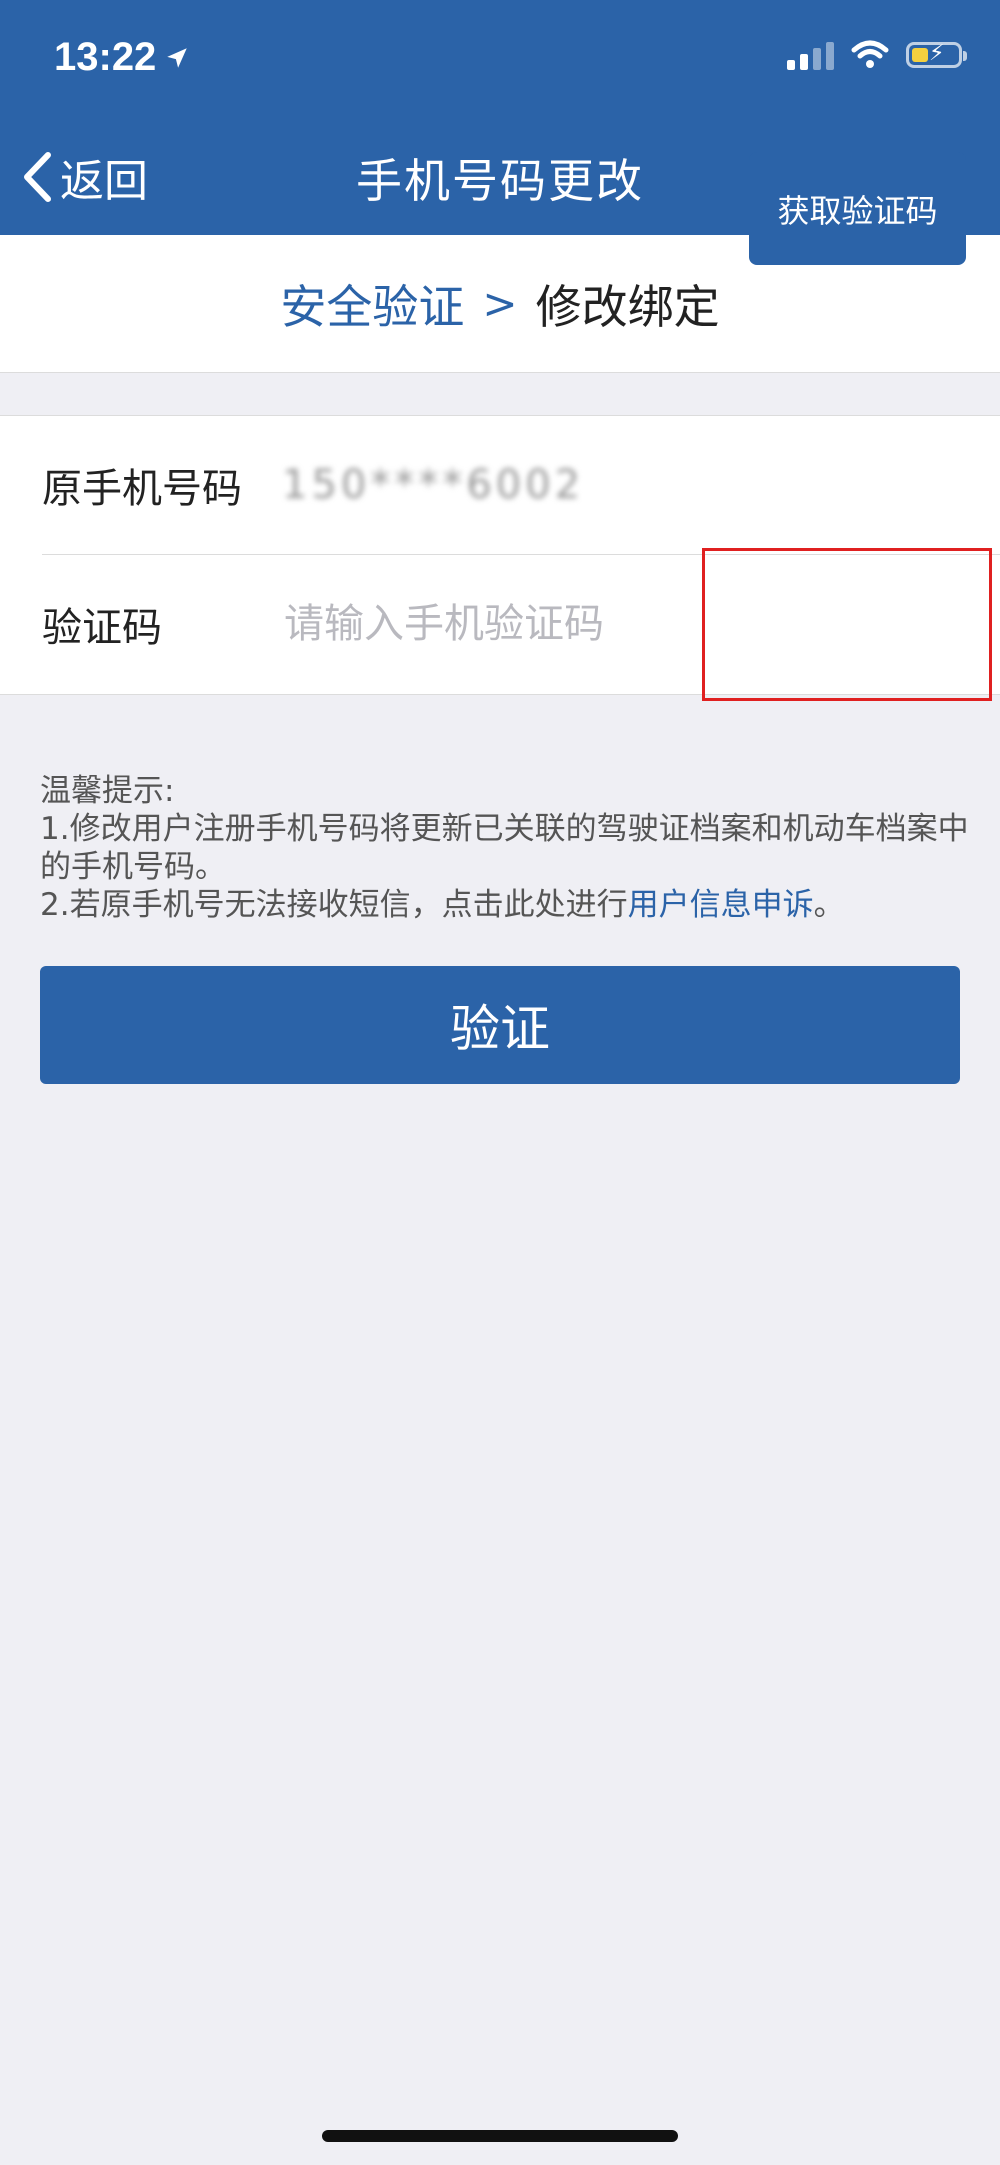 Image resolution: width=1000 pixels, height=2165 pixels. What do you see at coordinates (484, 624) in the screenshot?
I see `verification-code-input` at bounding box center [484, 624].